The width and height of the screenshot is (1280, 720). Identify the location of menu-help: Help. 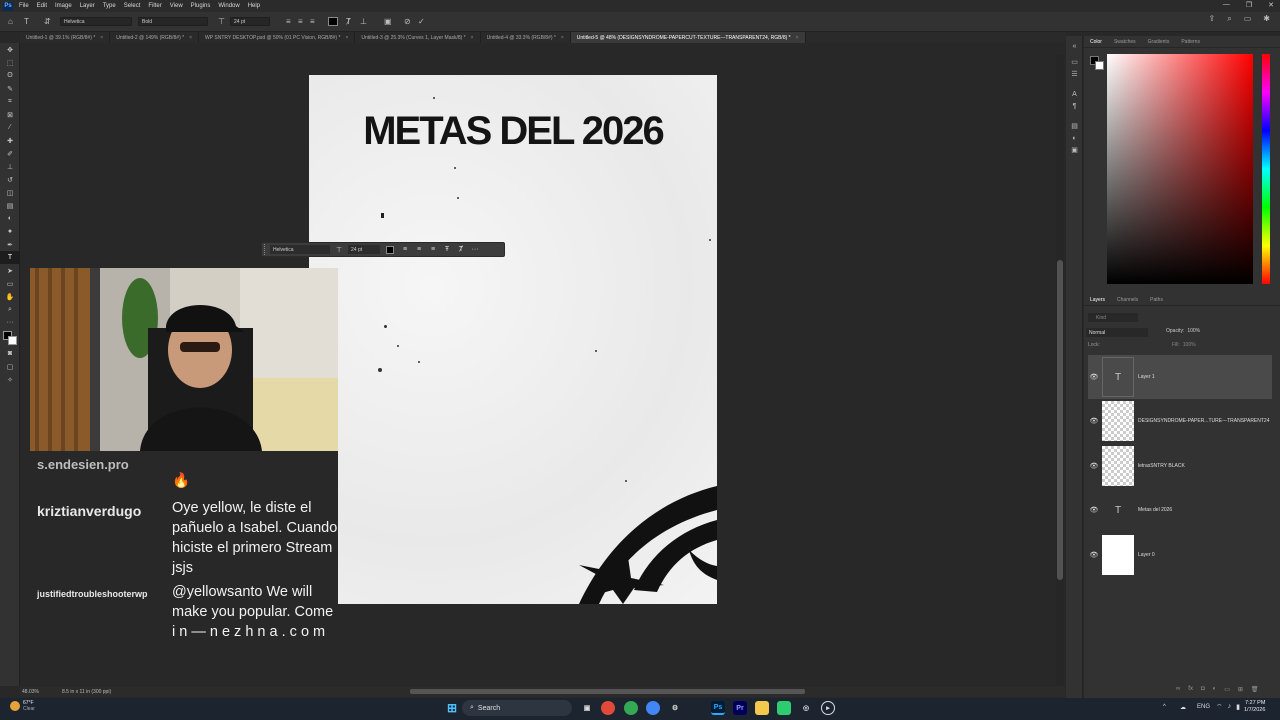
(254, 6).